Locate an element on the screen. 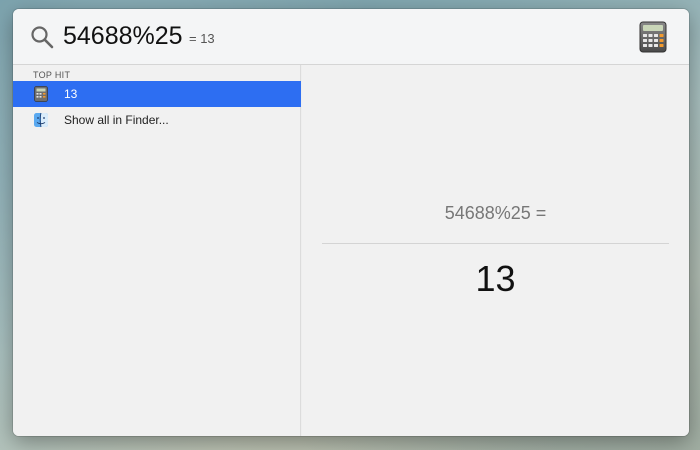 The width and height of the screenshot is (700, 450). preview-expression: 54688%25 = is located at coordinates (495, 213).